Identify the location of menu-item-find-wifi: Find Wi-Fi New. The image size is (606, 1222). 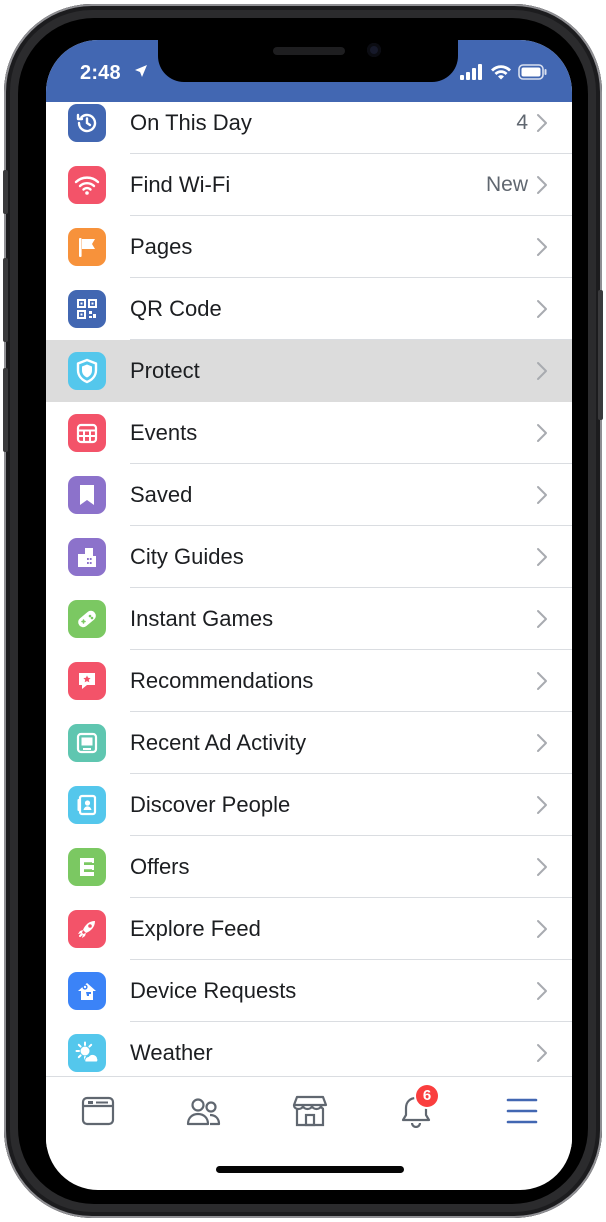
(309, 185).